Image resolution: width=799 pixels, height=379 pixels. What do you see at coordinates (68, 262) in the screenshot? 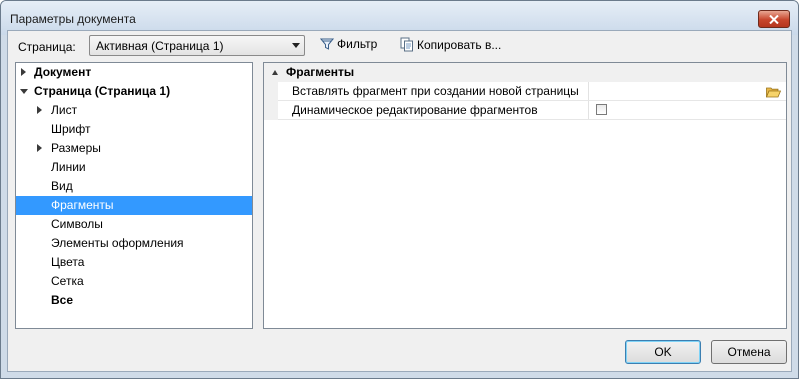
I see `tree-item-label: Цвета` at bounding box center [68, 262].